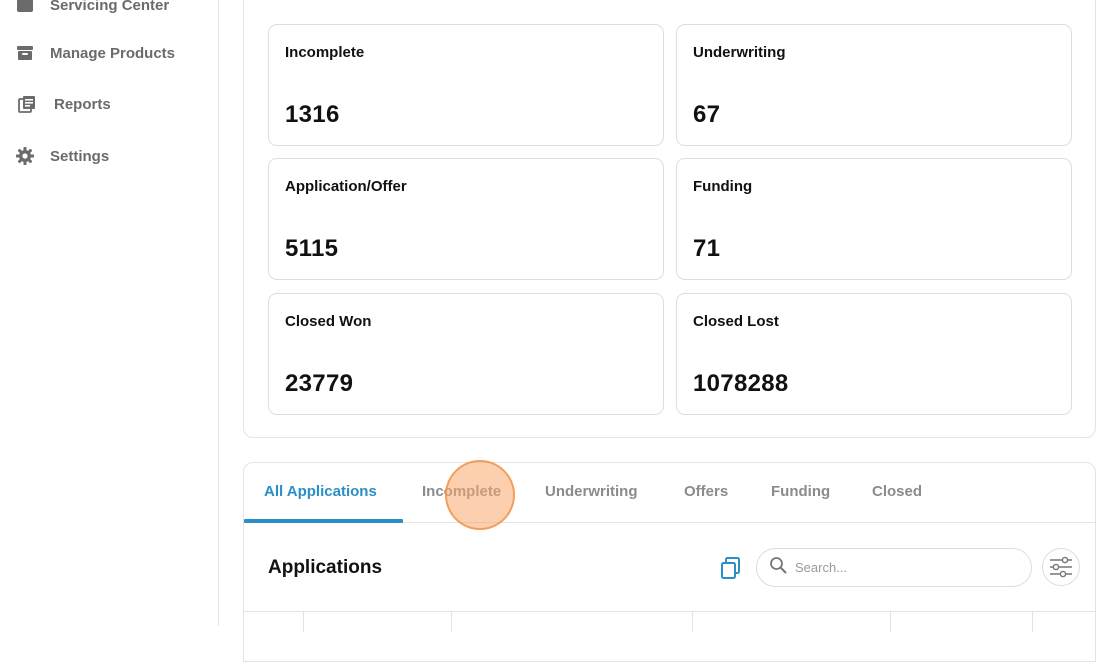 This screenshot has width=1120, height=662. What do you see at coordinates (113, 53) in the screenshot?
I see `sidebar-item-label: Manage Products` at bounding box center [113, 53].